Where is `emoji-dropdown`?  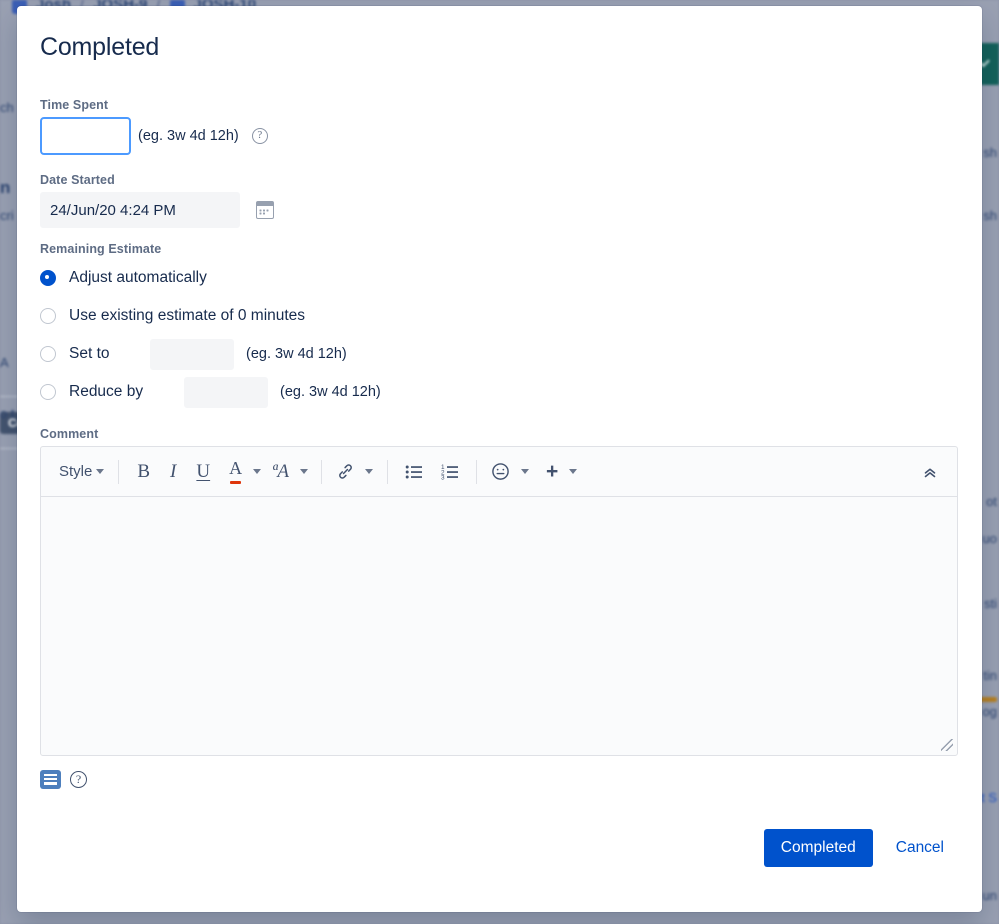 emoji-dropdown is located at coordinates (525, 471).